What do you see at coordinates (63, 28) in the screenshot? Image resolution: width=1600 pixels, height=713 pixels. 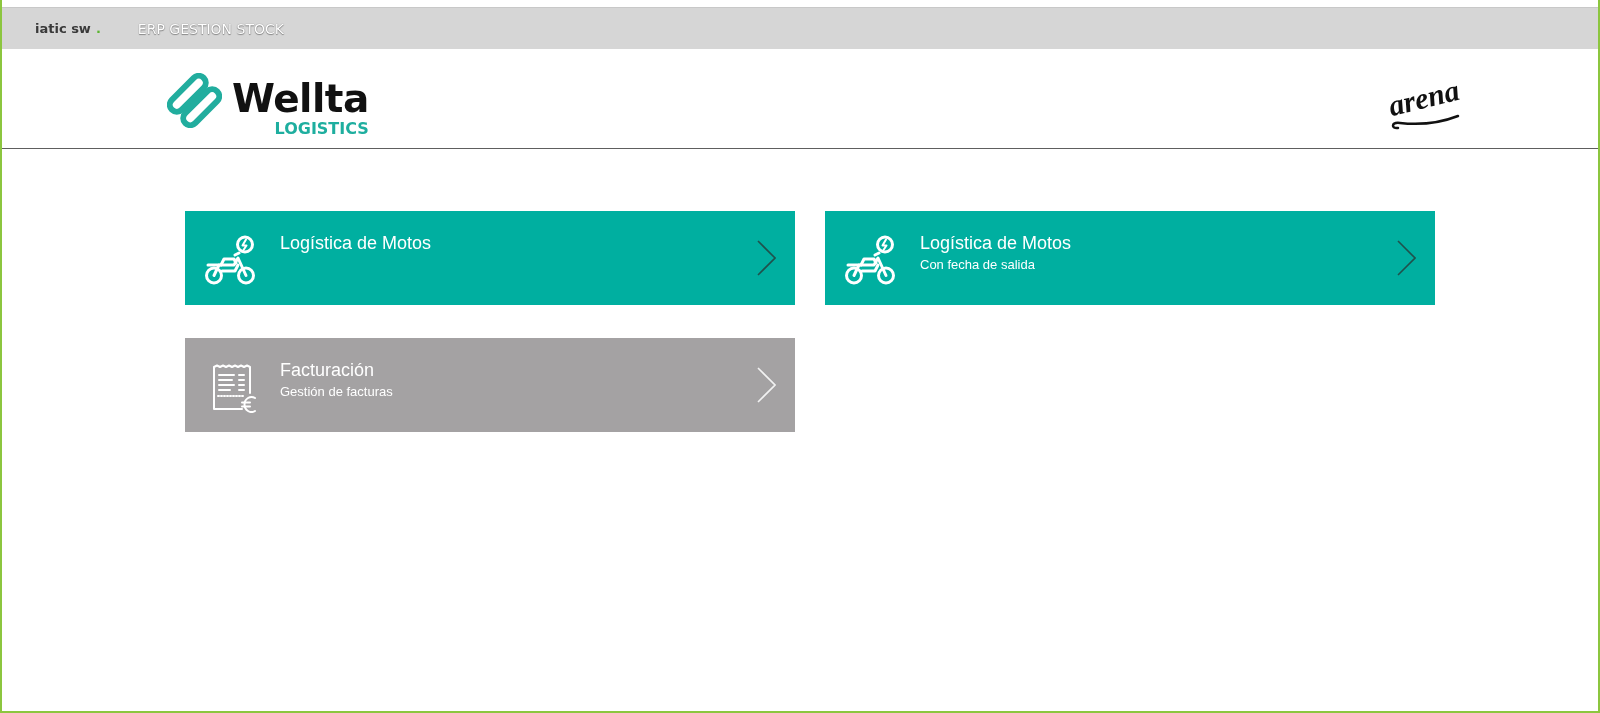 I see `brand-name: iatic sw` at bounding box center [63, 28].